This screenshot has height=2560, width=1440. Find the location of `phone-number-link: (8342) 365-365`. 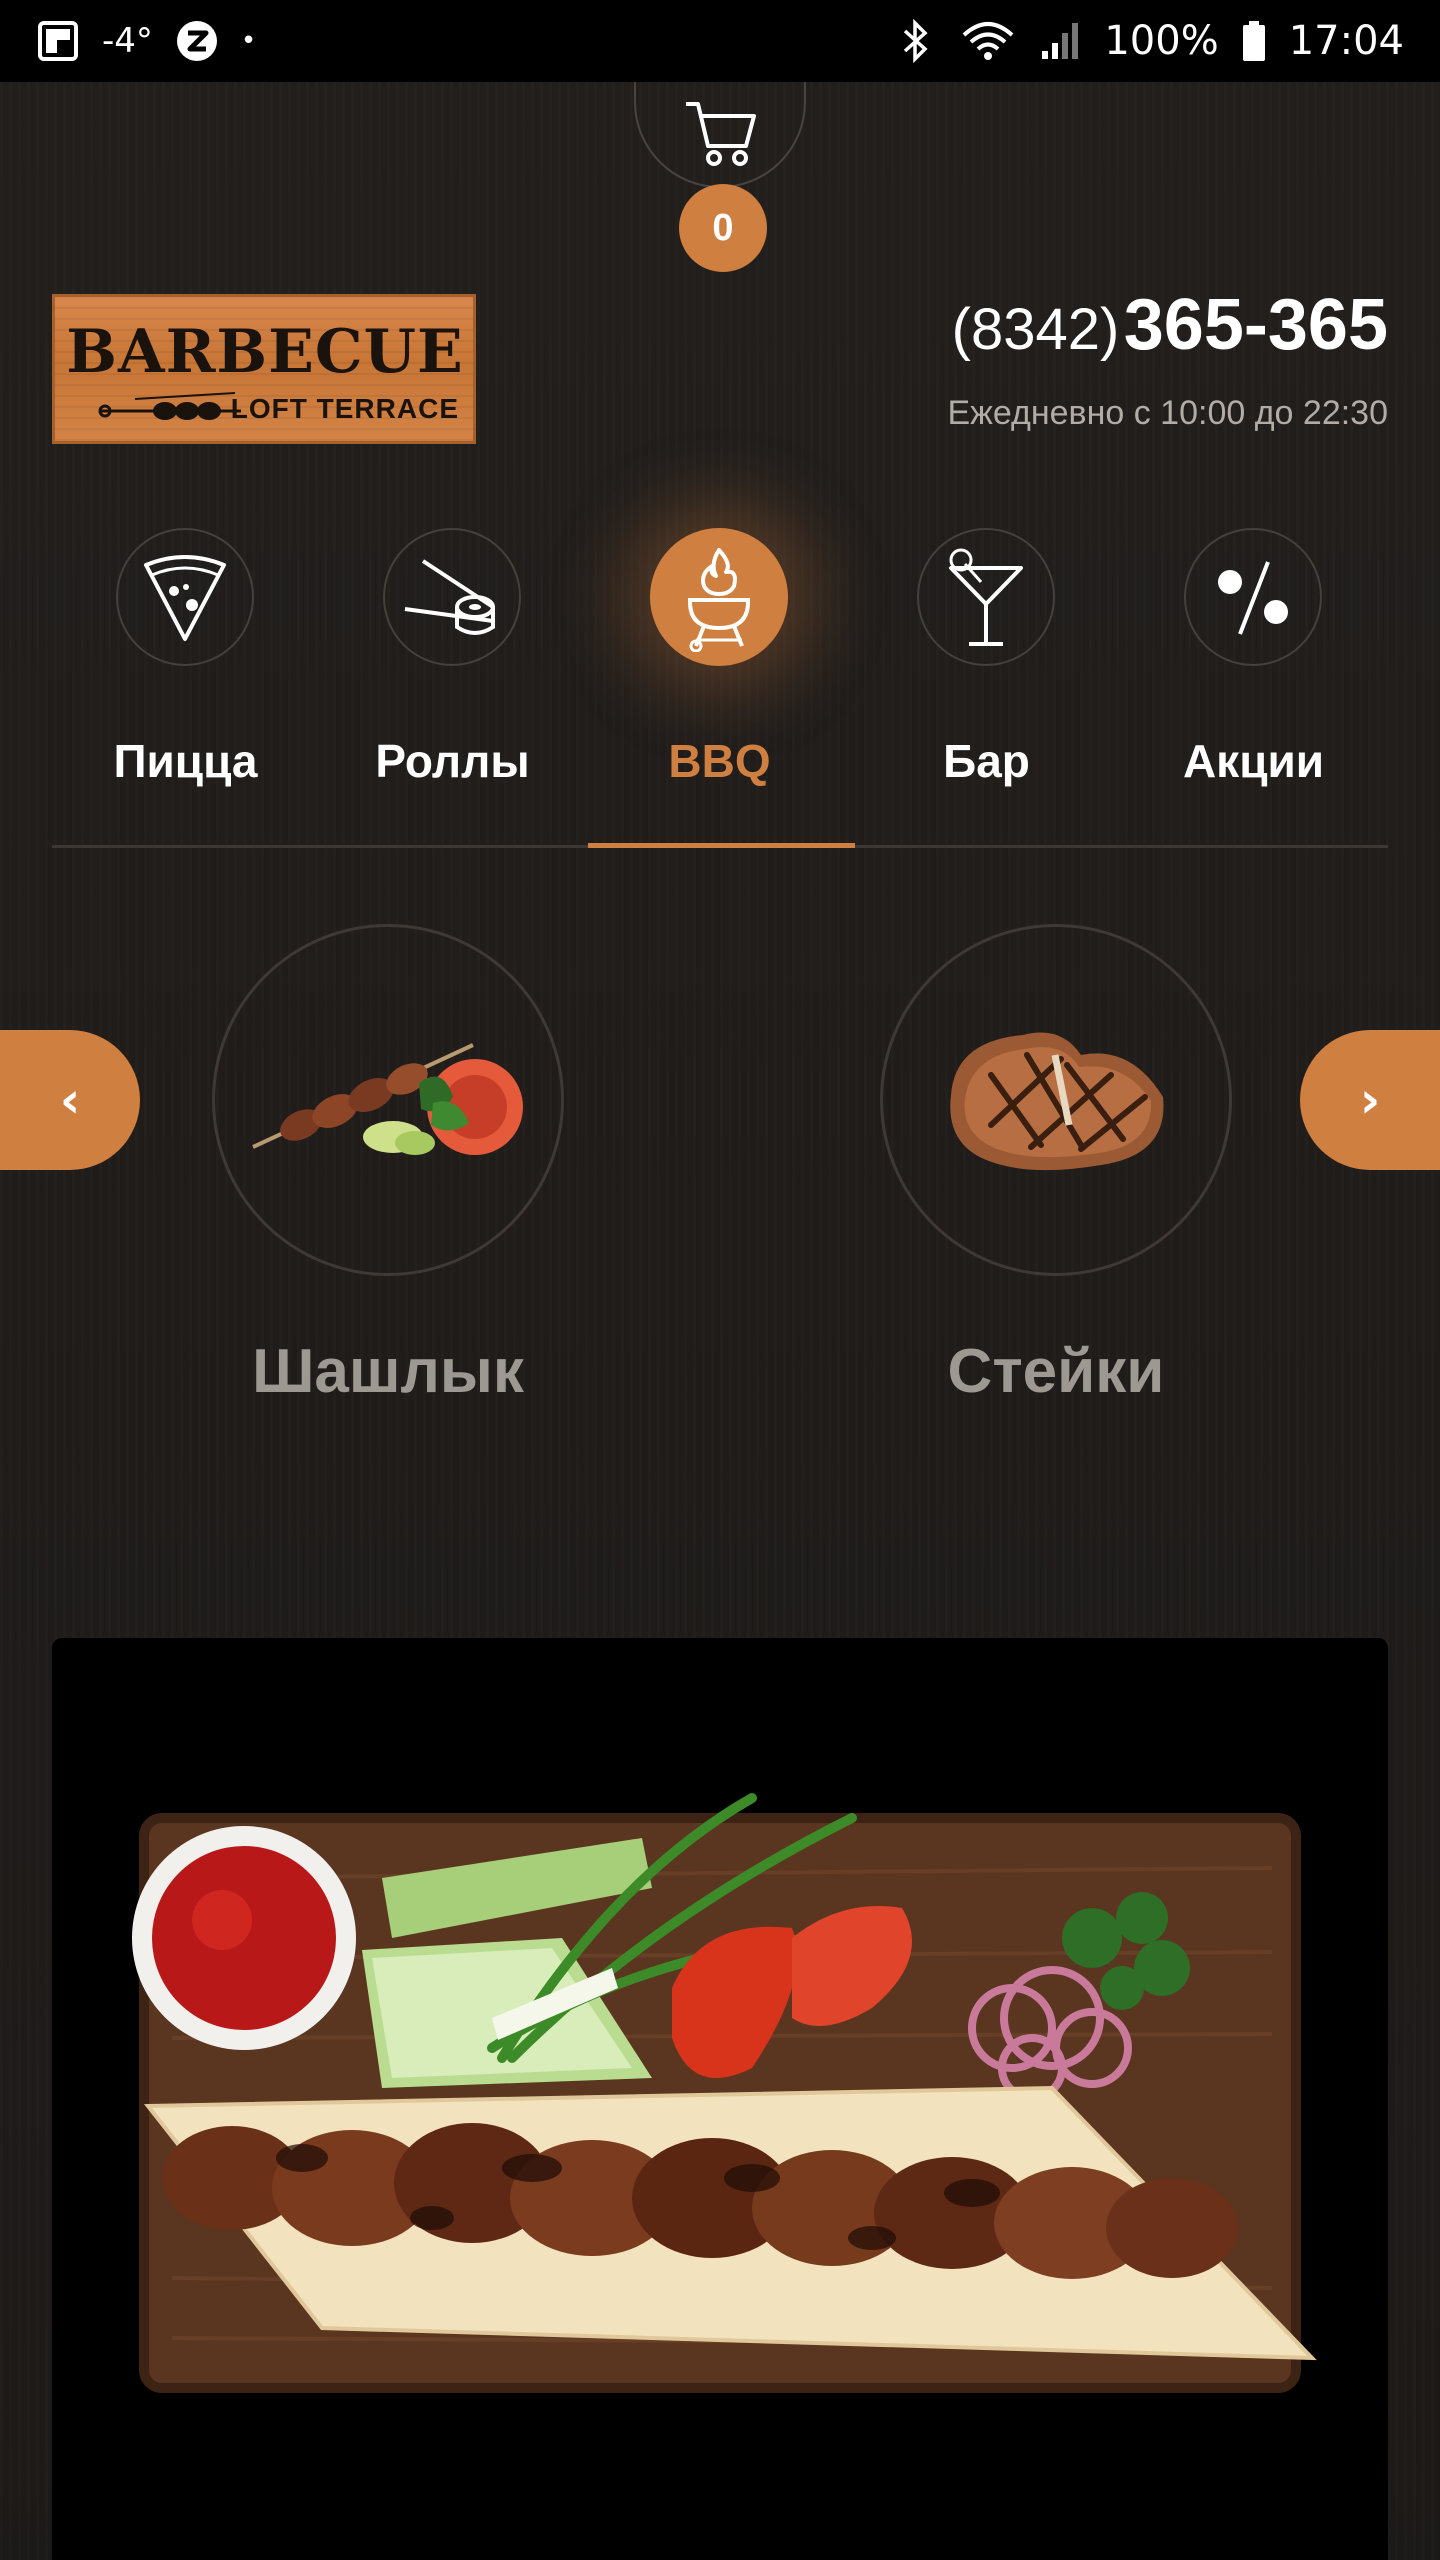

phone-number-link: (8342) 365-365 is located at coordinates (1170, 325).